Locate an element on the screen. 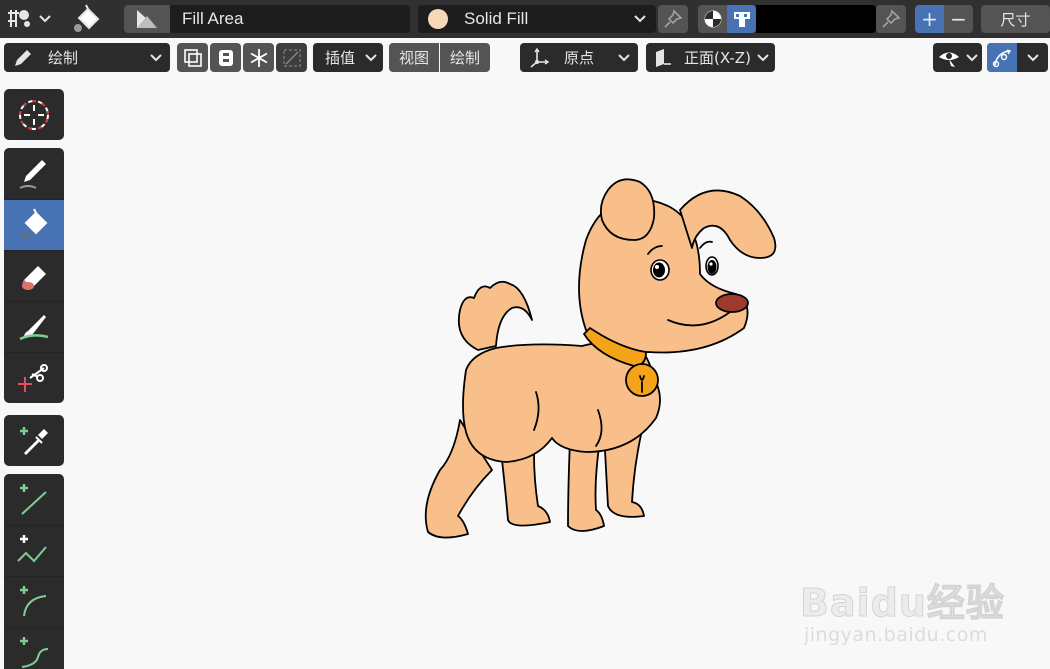 The height and width of the screenshot is (669, 1050). view-menu: 视图 is located at coordinates (414, 57).